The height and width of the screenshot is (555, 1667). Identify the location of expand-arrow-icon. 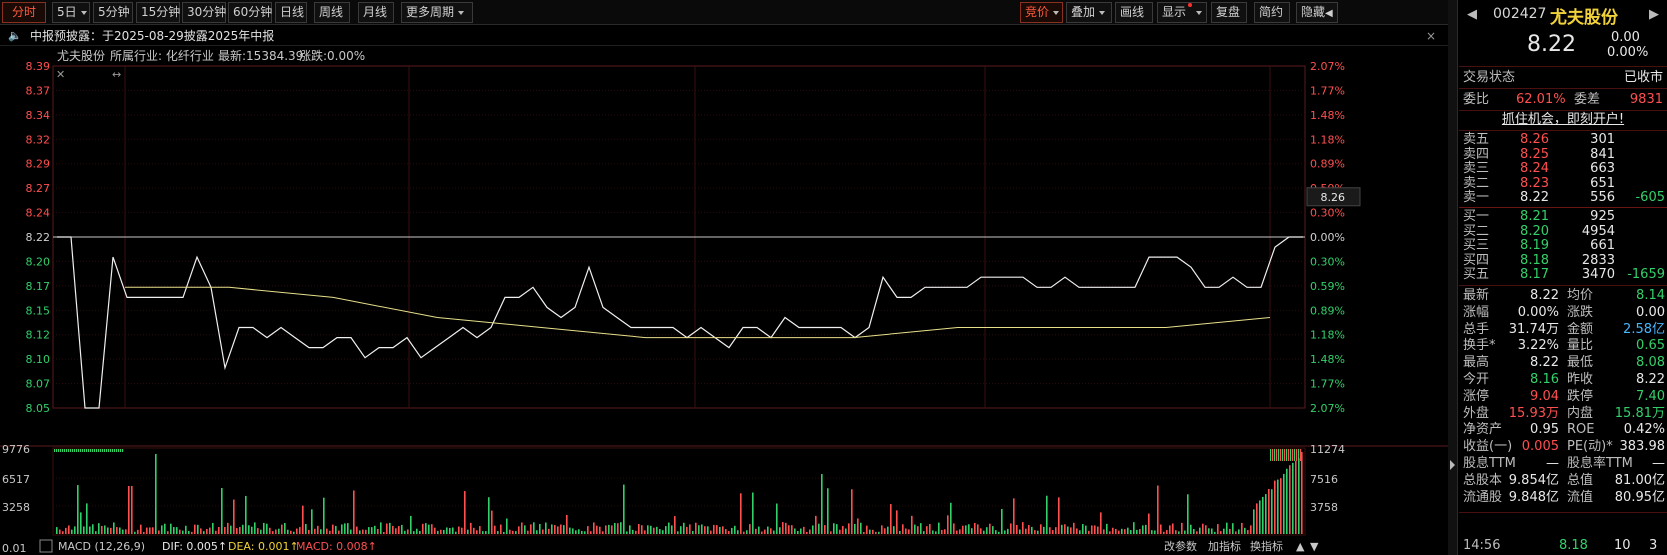
(1452, 465).